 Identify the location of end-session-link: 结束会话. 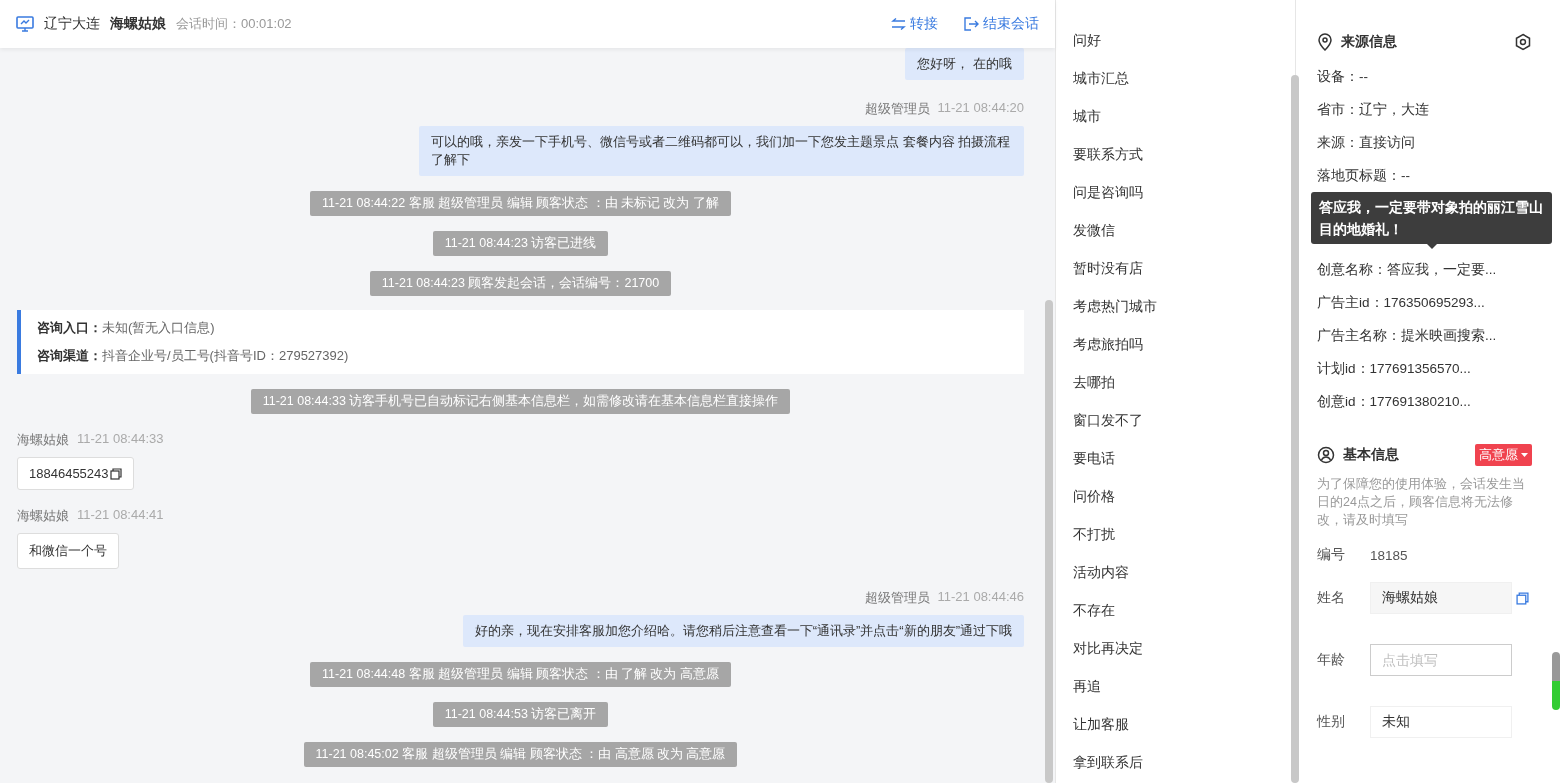
(1001, 24).